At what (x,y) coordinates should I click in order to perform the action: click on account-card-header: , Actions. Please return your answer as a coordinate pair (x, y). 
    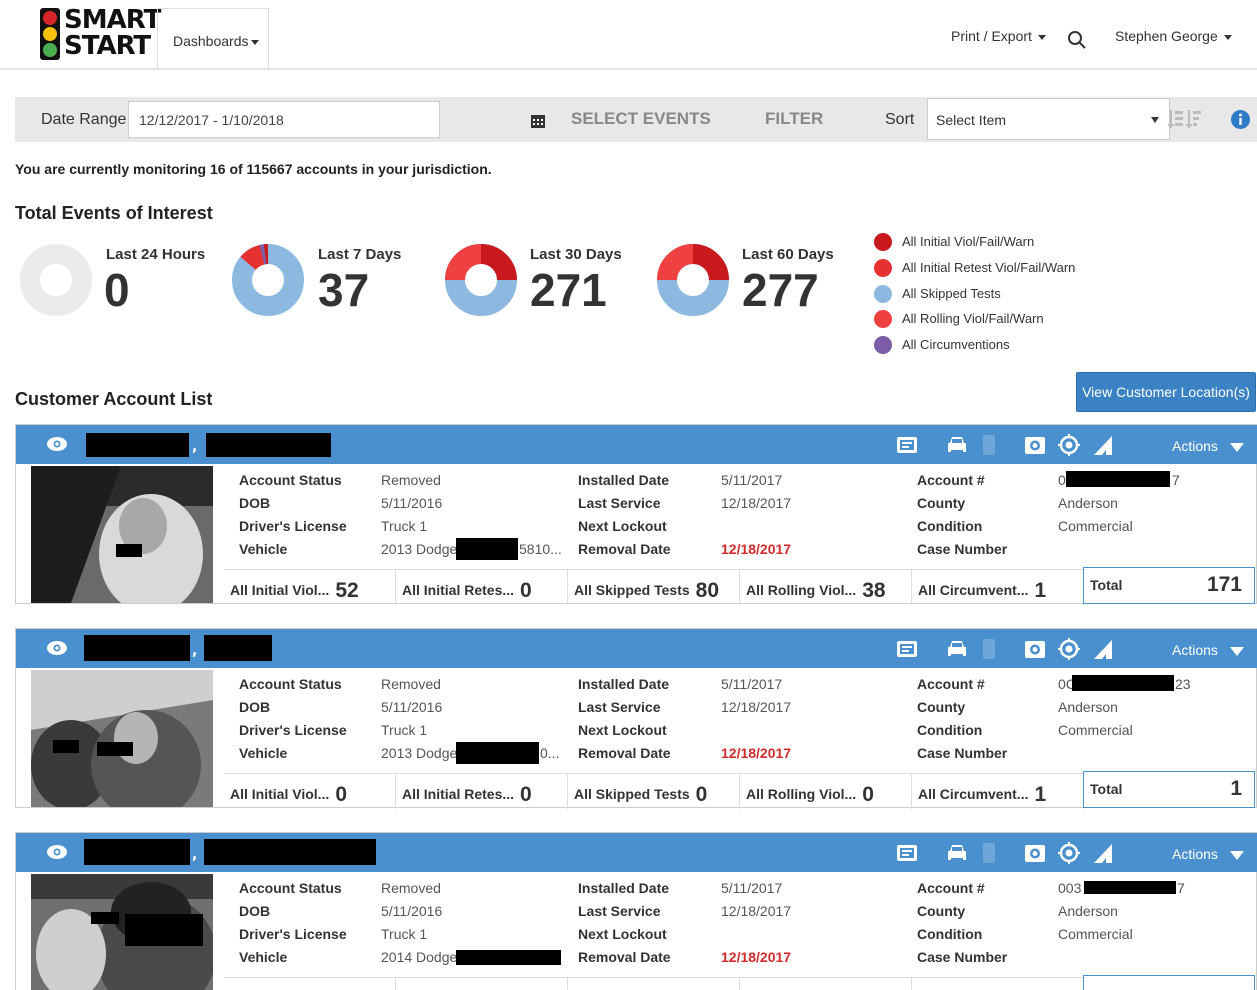
    Looking at the image, I should click on (636, 444).